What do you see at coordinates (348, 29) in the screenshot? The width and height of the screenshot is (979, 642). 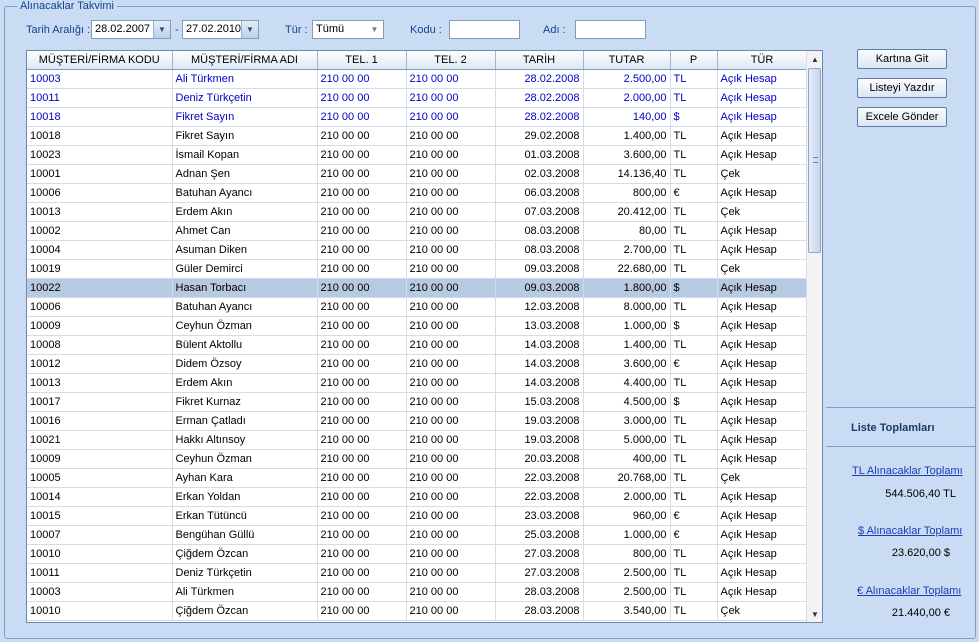 I see `type-select: Tümü ▼` at bounding box center [348, 29].